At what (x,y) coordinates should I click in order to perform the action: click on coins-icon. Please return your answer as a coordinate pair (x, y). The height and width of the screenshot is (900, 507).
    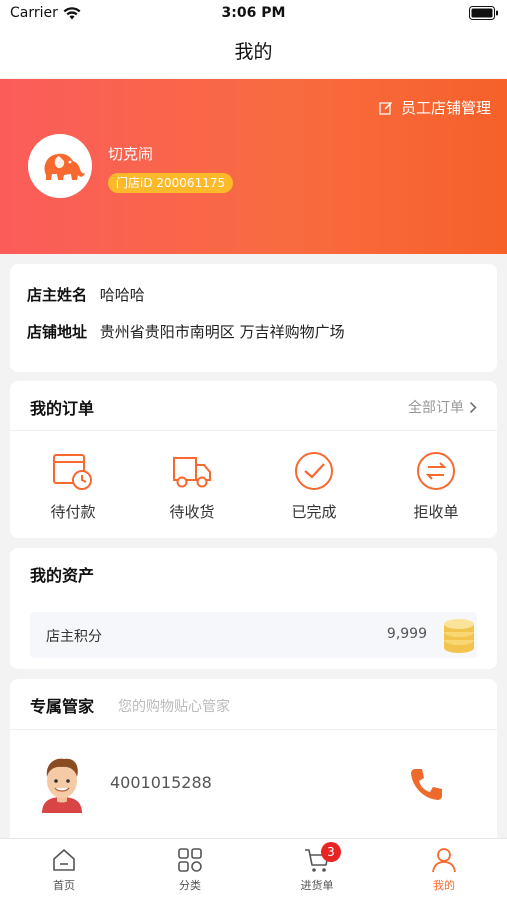
    Looking at the image, I should click on (459, 636).